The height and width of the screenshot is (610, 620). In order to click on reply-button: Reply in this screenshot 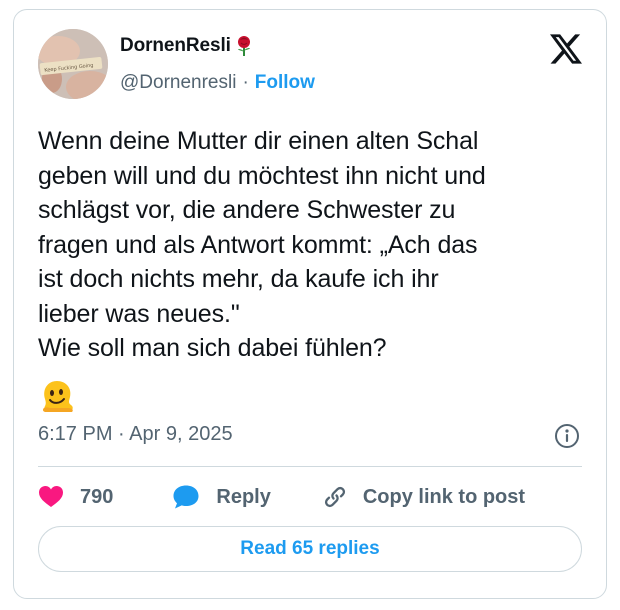, I will do `click(213, 497)`.